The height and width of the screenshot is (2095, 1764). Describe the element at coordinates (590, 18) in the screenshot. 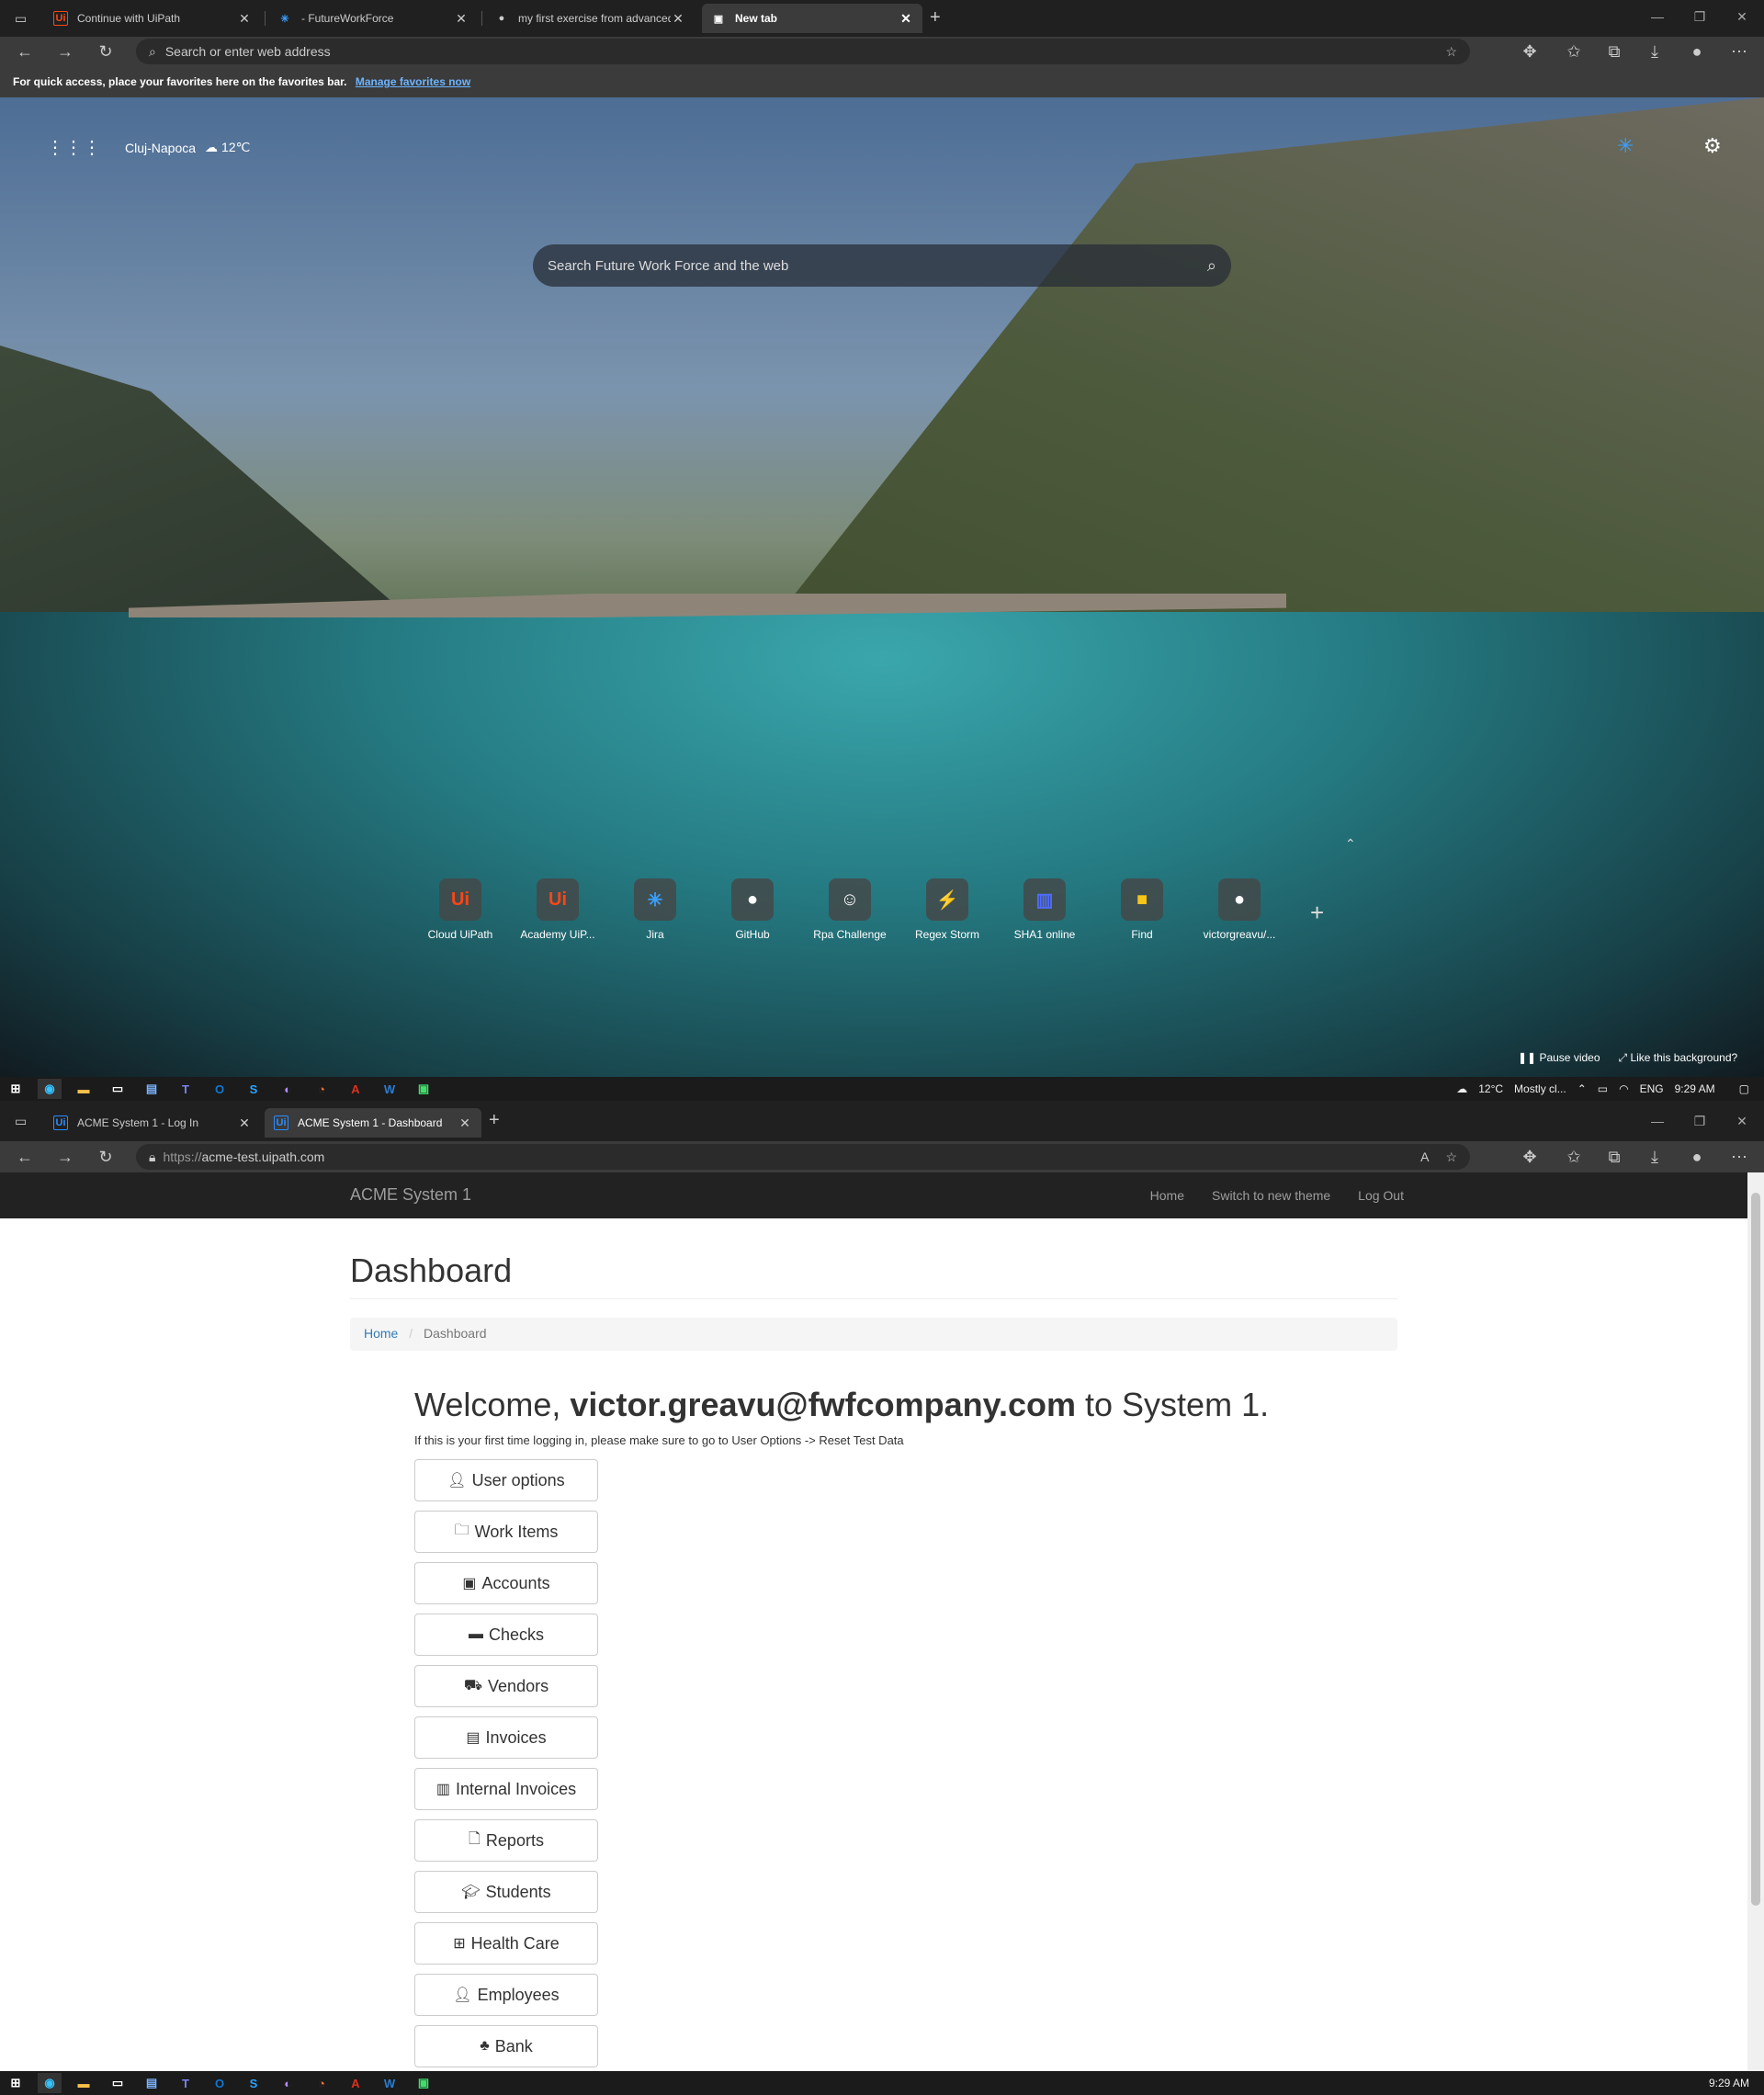

I see `tab-github-exercise: ● my first exercise from advanced ✕` at that location.